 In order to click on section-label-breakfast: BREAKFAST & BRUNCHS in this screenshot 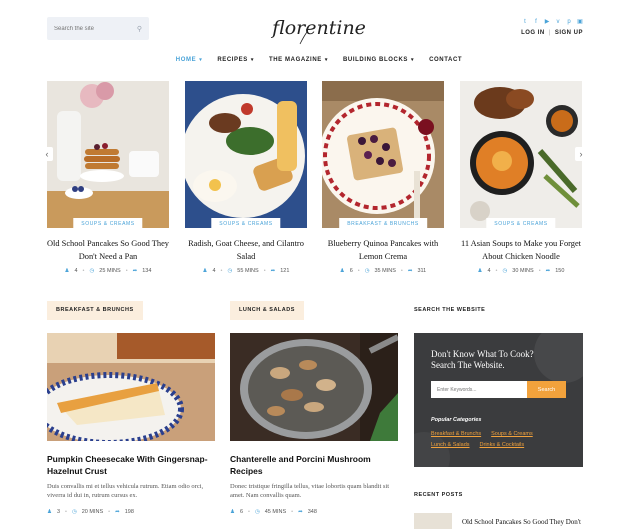, I will do `click(95, 310)`.